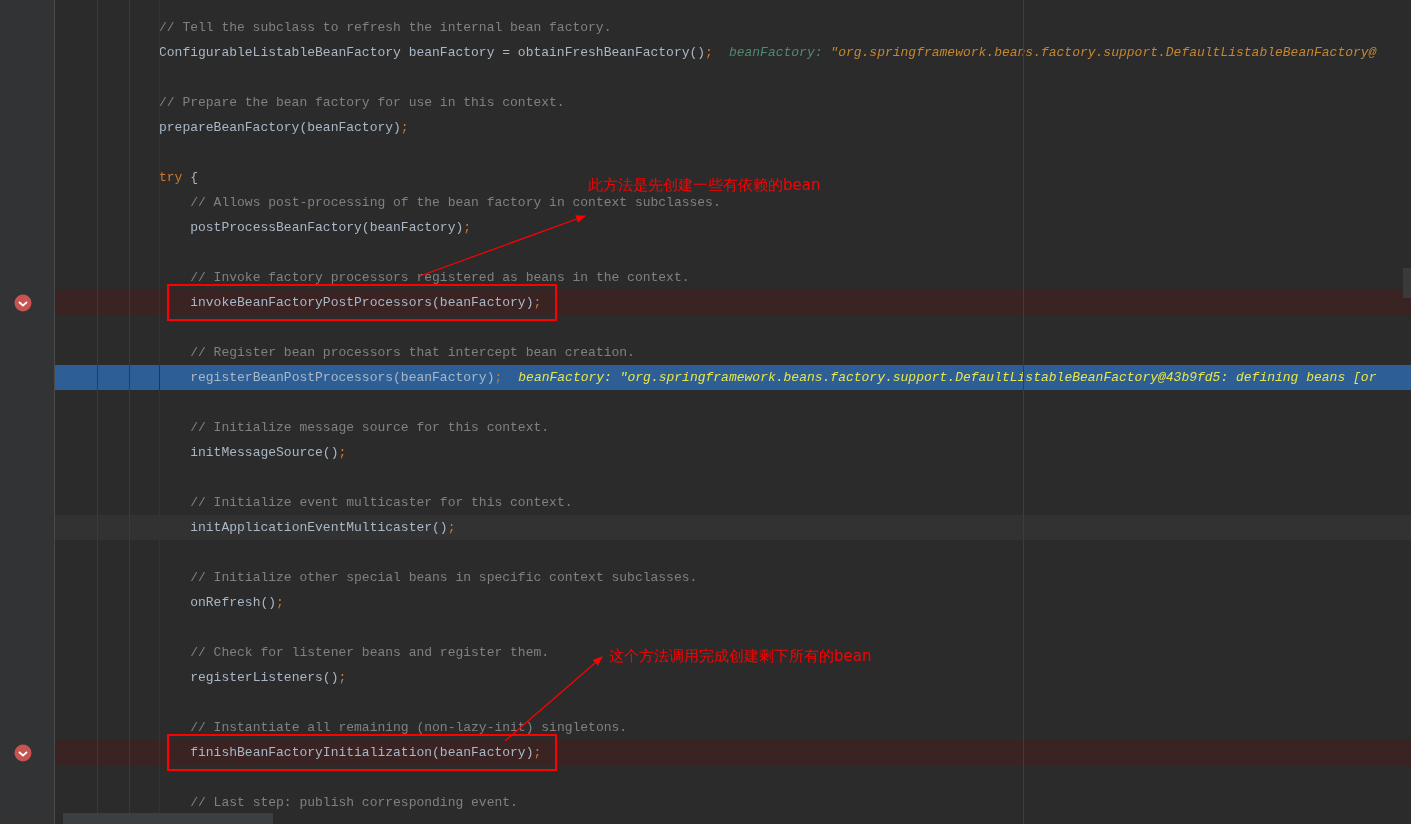  Describe the element at coordinates (740, 656) in the screenshot. I see `annotation-text: 这个方法调用完成创建剩下所有的bean` at that location.